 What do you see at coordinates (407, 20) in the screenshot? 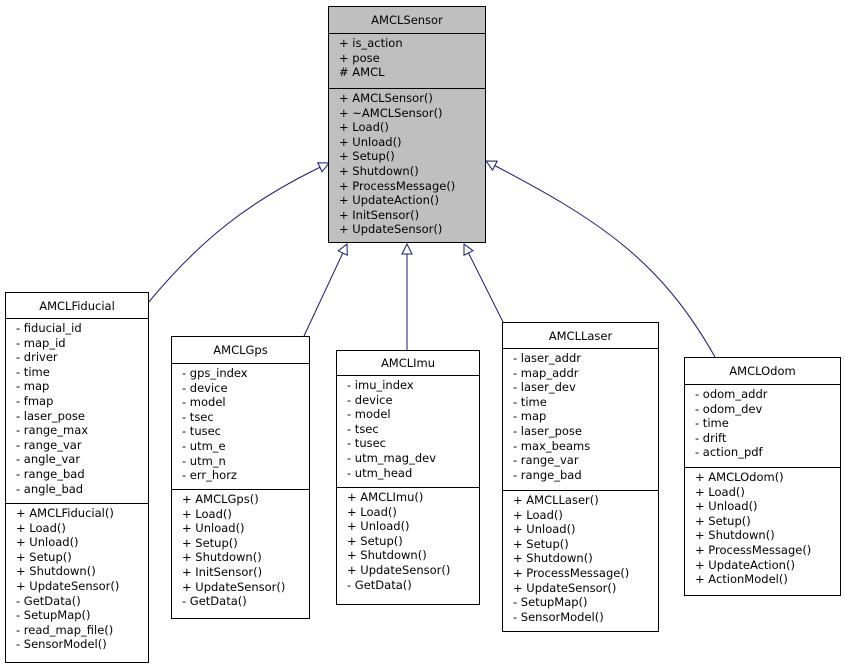
I see `class-title: AMCLSensor` at bounding box center [407, 20].